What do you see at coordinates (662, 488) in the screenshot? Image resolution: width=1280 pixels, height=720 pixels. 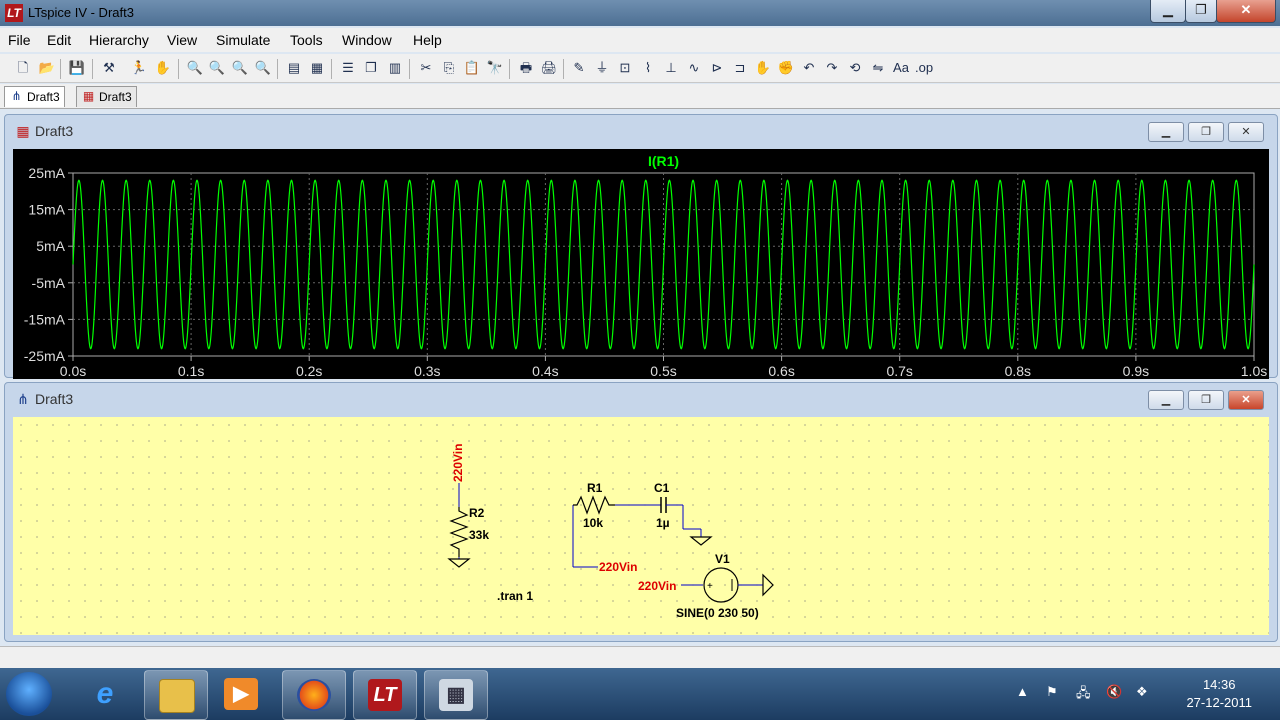 I see `c1-name: C1` at bounding box center [662, 488].